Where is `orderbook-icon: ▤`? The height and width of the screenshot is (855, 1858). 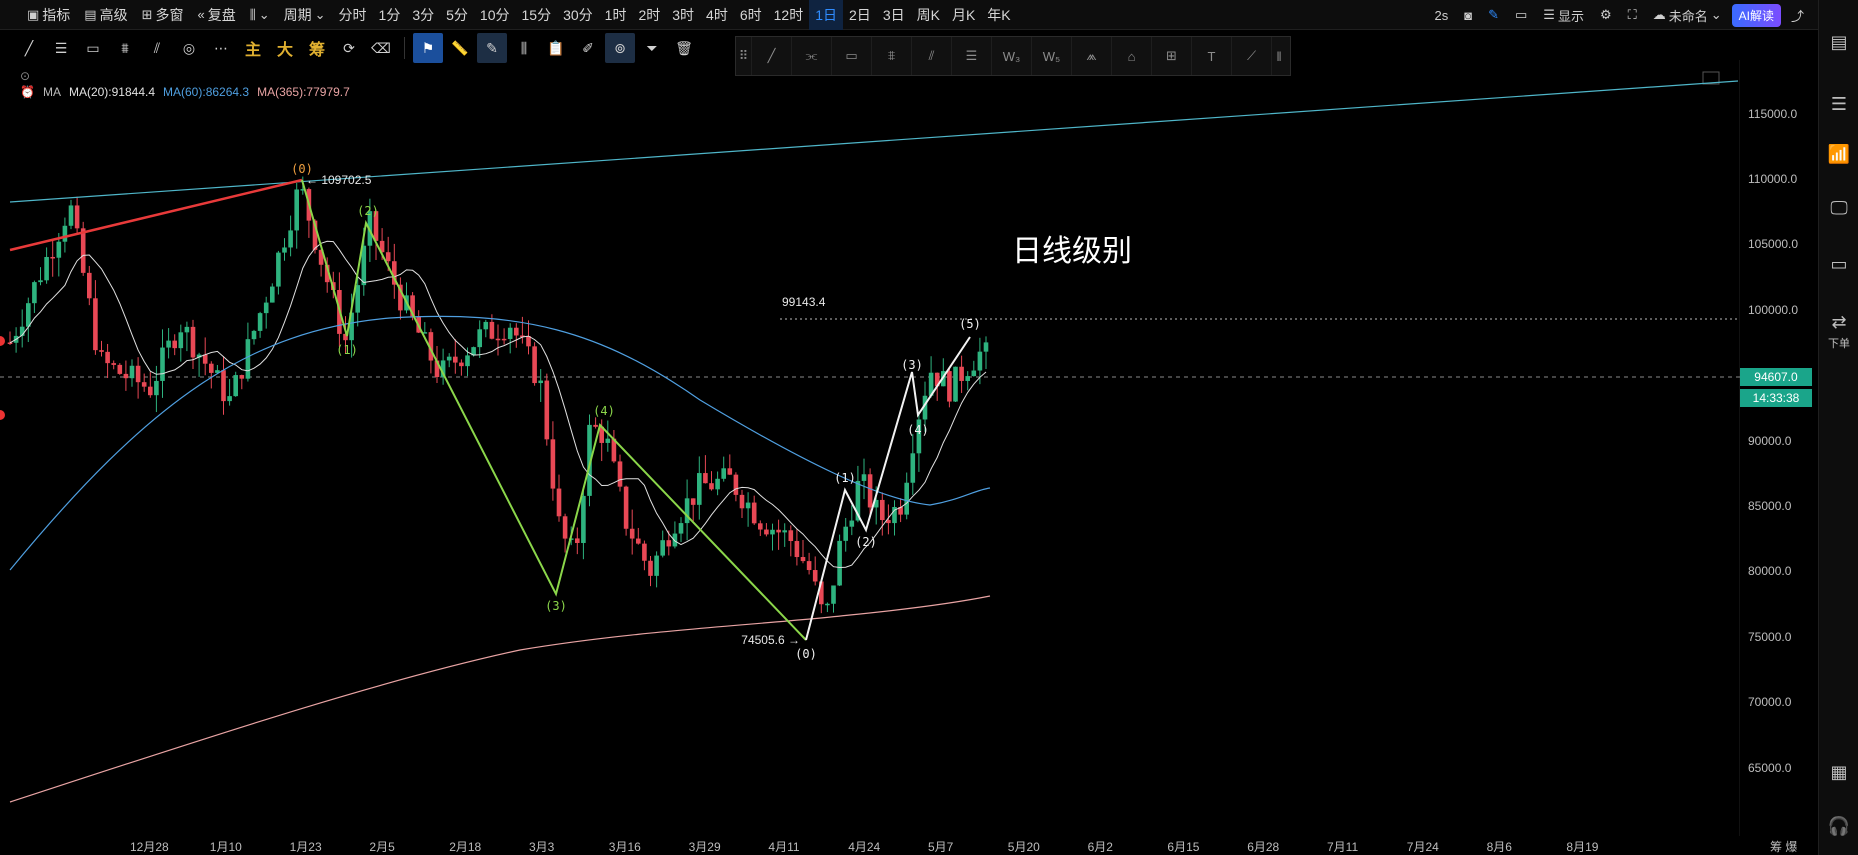
orderbook-icon: ▤ is located at coordinates (1838, 42).